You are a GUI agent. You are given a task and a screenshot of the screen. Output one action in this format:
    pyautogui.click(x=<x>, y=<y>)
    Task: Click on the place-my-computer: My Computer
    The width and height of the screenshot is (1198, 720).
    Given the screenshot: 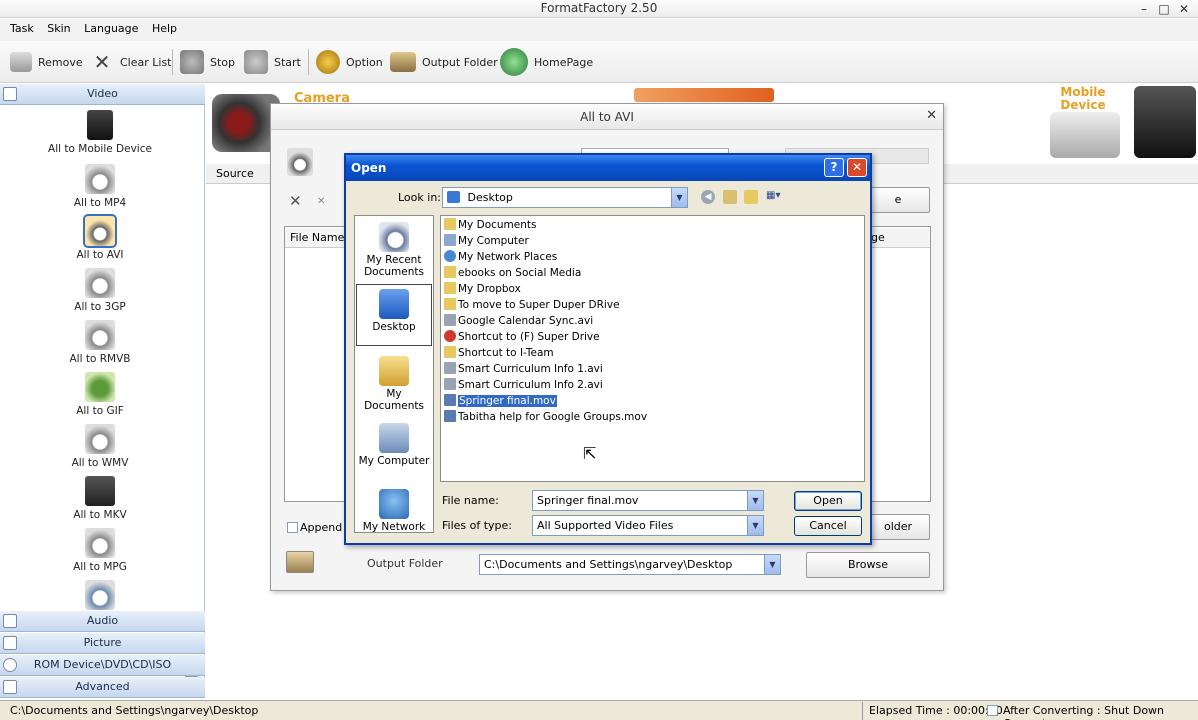 What is the action you would take?
    pyautogui.click(x=394, y=445)
    